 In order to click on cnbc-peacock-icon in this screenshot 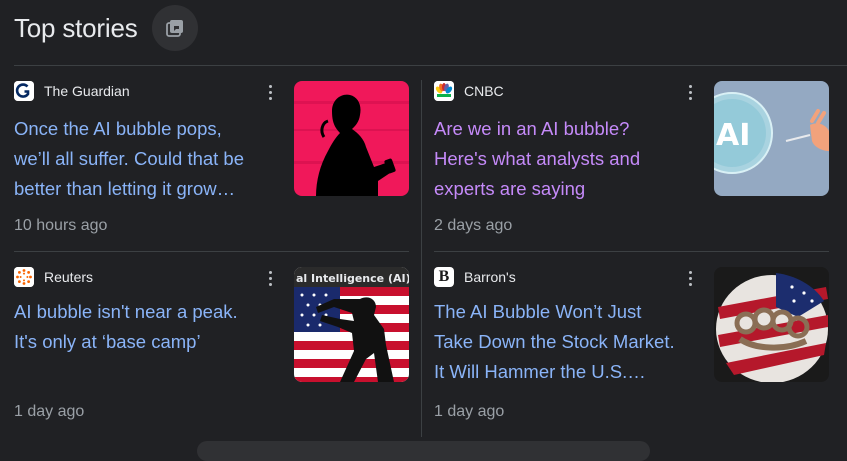, I will do `click(444, 91)`.